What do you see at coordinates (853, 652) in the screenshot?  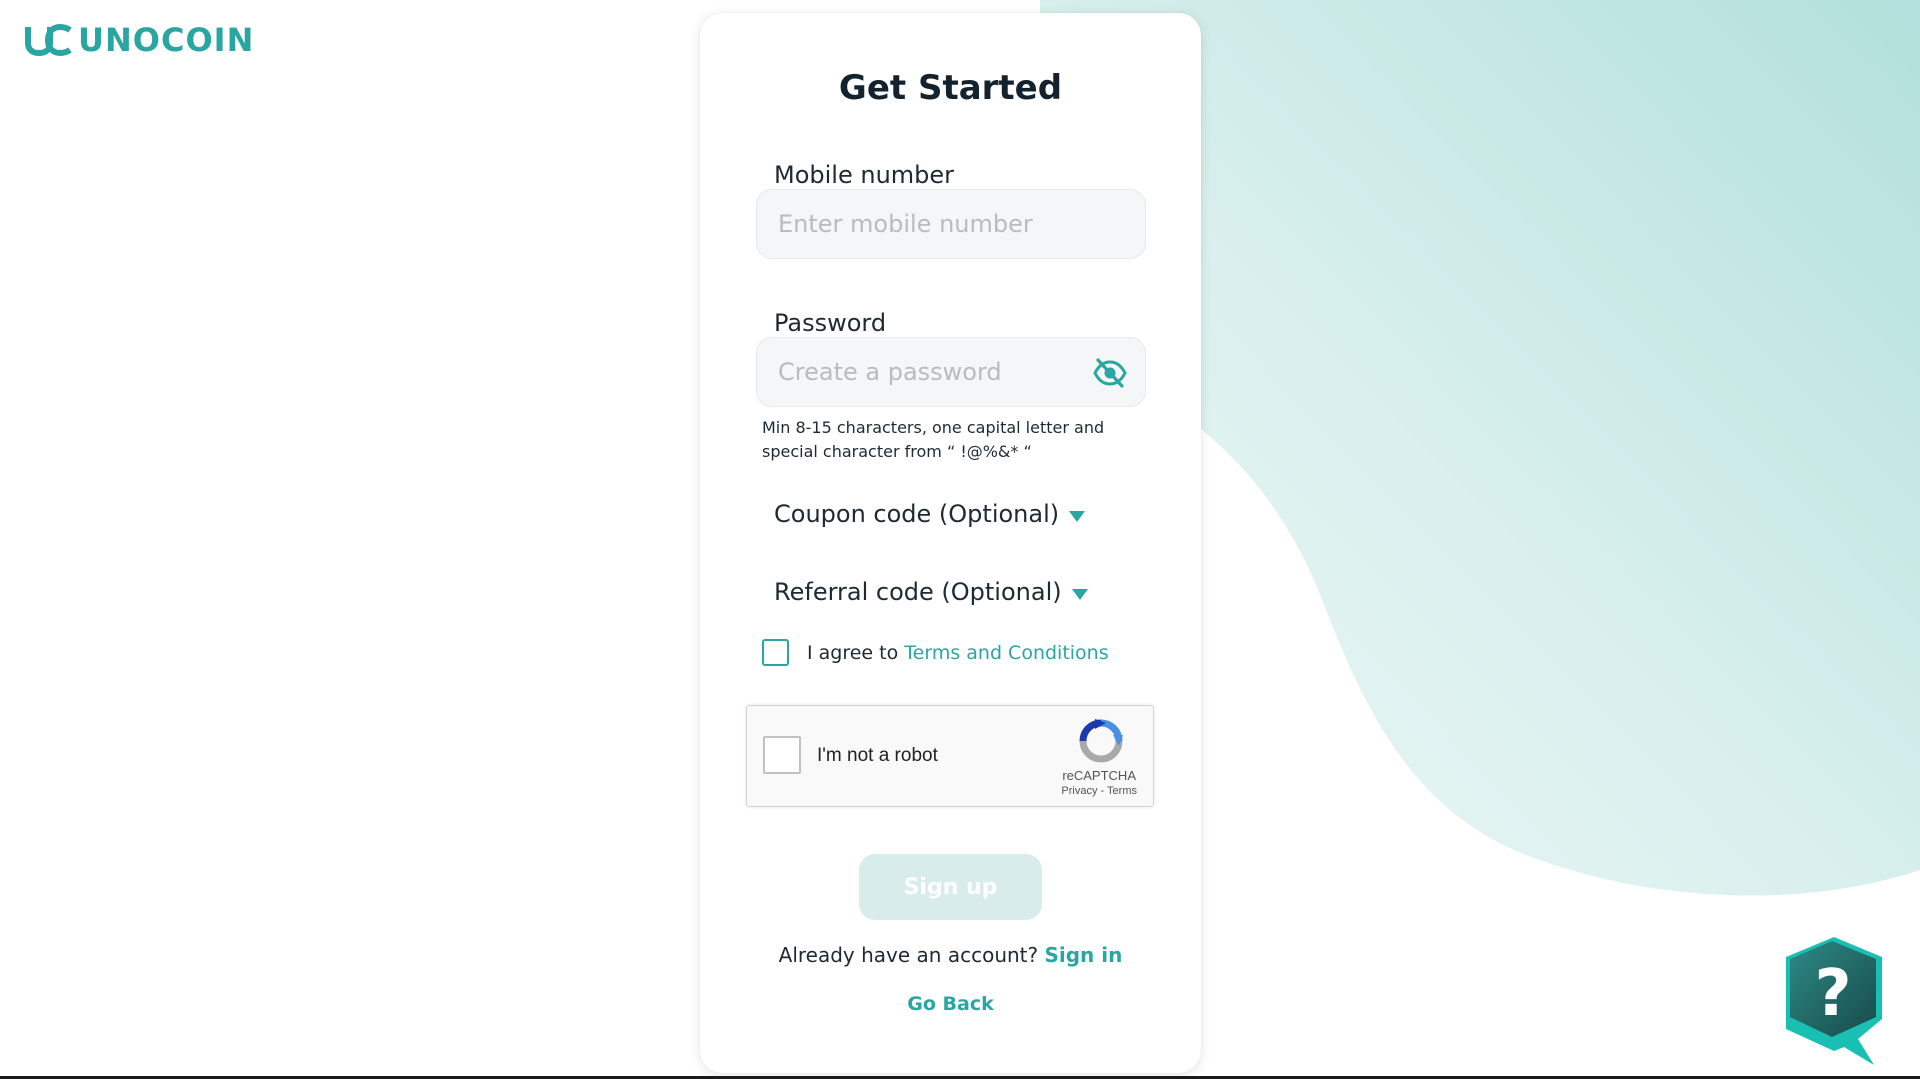 I see `terms-agreement-prefix: I agree to` at bounding box center [853, 652].